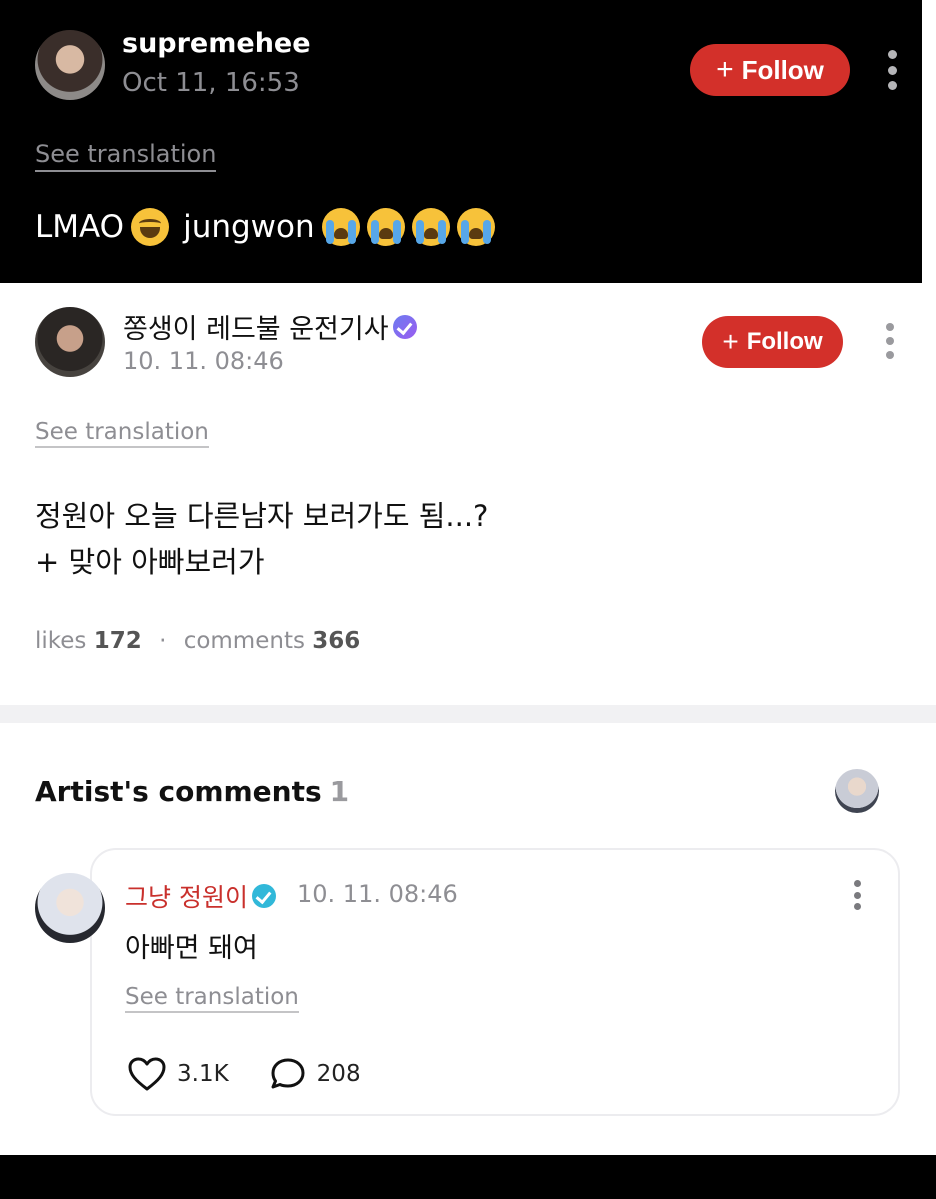  What do you see at coordinates (150, 227) in the screenshot?
I see `laughing-emoji-icon` at bounding box center [150, 227].